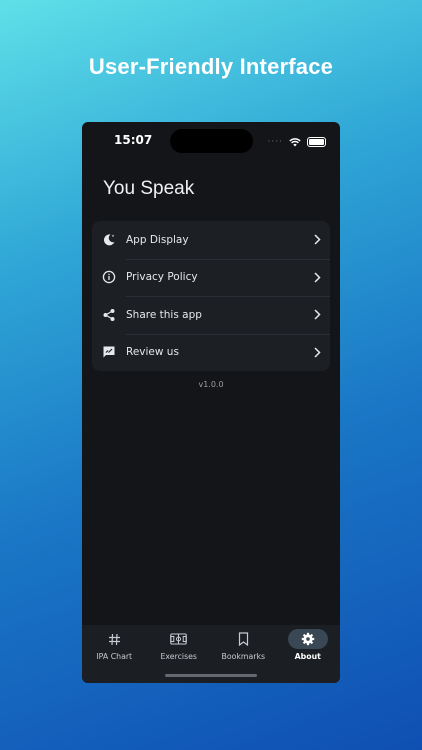  Describe the element at coordinates (178, 656) in the screenshot. I see `tab-label: Exercises` at that location.